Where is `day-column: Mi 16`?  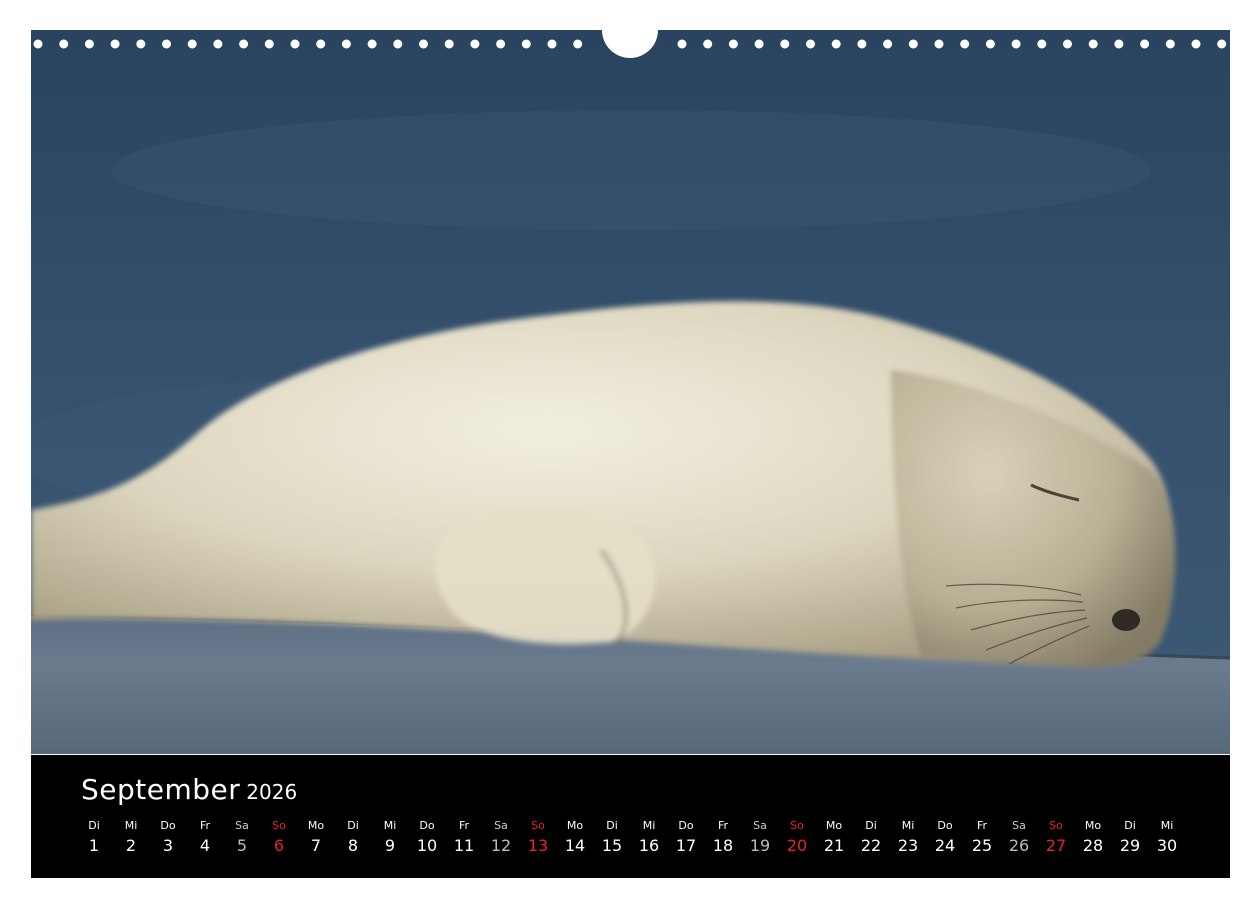 day-column: Mi 16 is located at coordinates (649, 837).